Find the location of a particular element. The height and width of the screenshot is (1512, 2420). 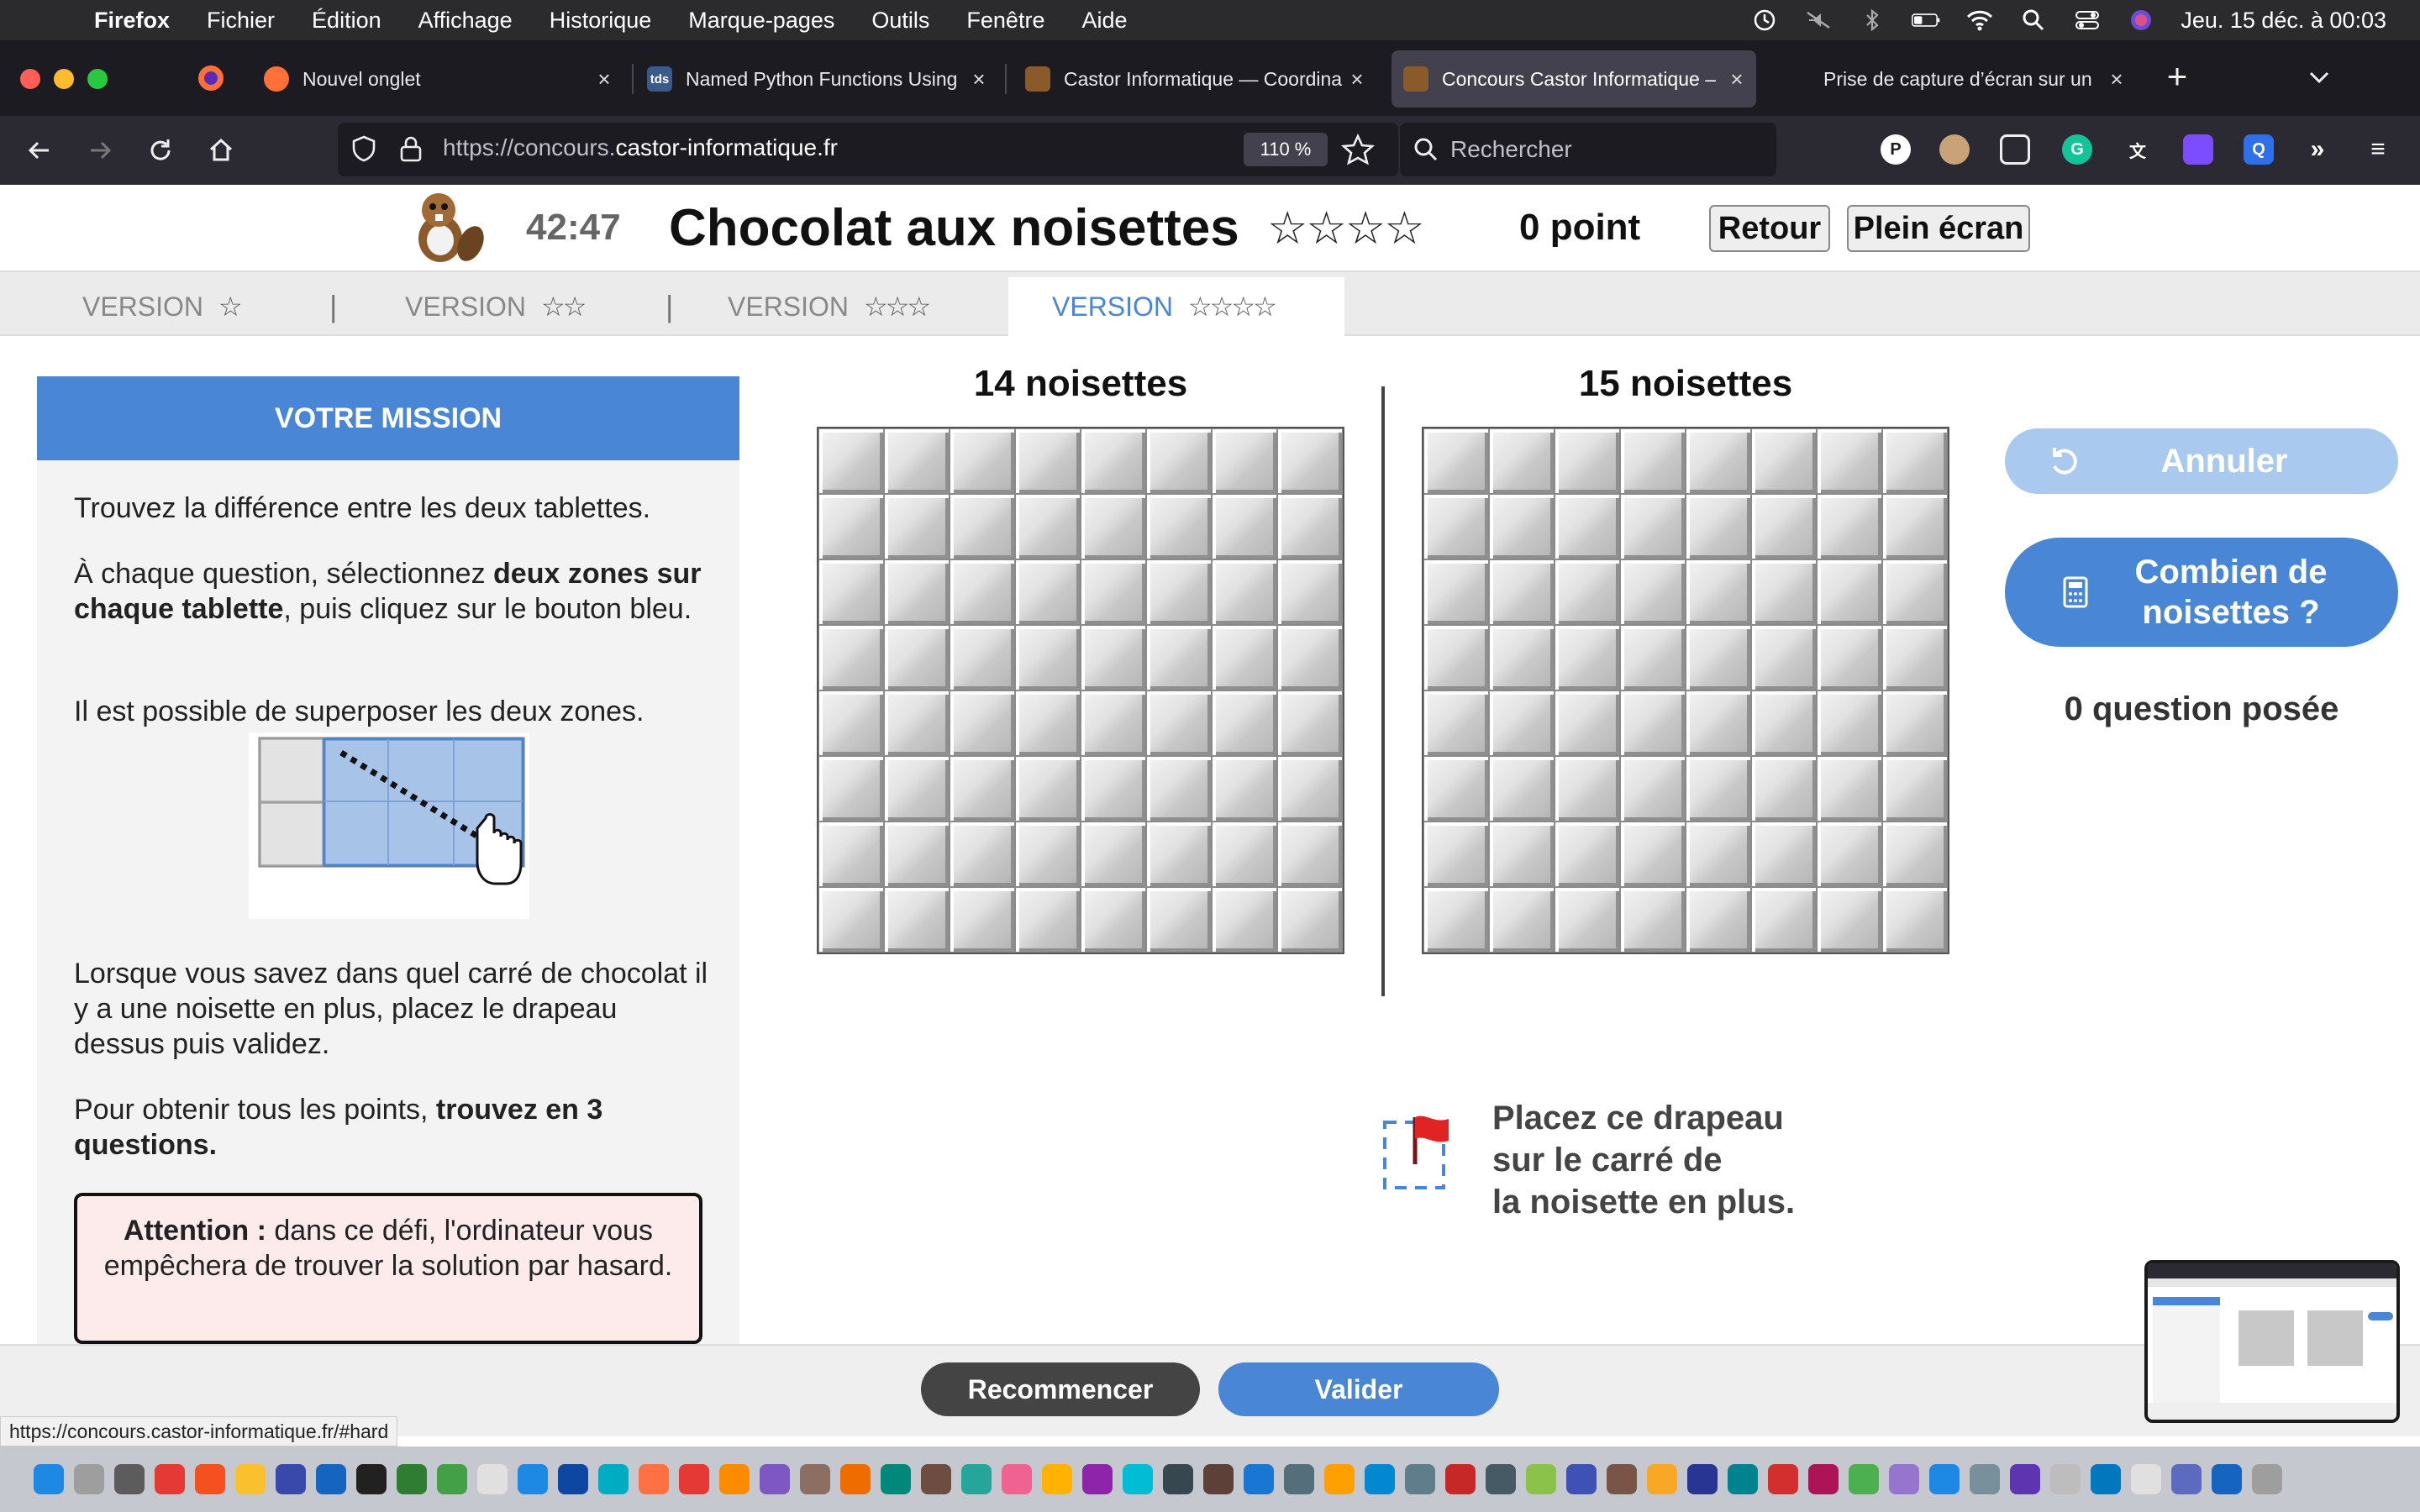

menu-app-firefox: Firefox is located at coordinates (132, 21).